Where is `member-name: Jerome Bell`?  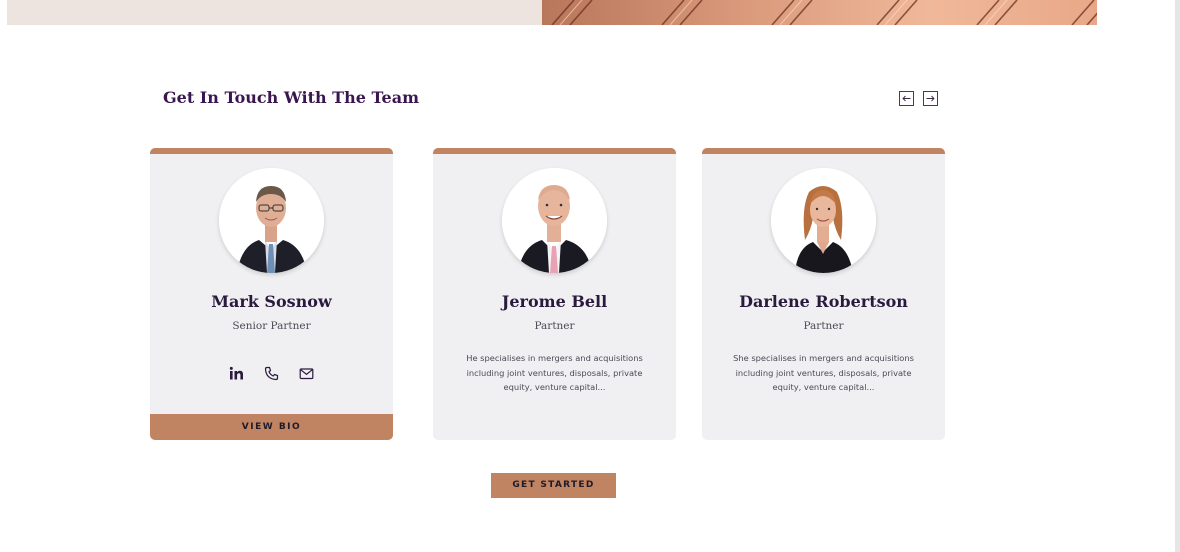 member-name: Jerome Bell is located at coordinates (554, 301).